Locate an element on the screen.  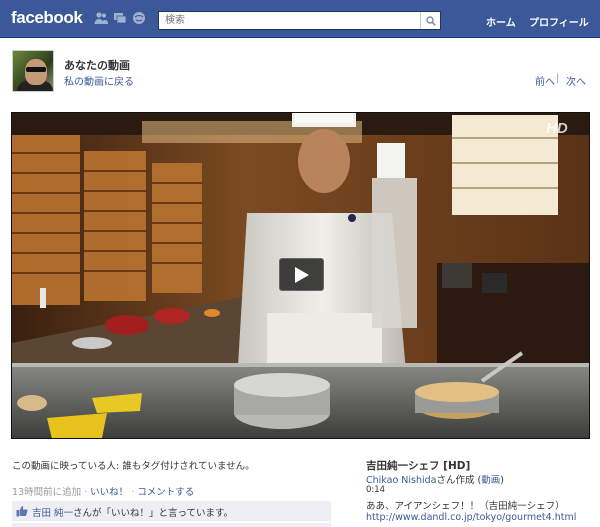
video-meta-line: 13時間前に追加 · いいね！ · コメントする is located at coordinates (103, 492).